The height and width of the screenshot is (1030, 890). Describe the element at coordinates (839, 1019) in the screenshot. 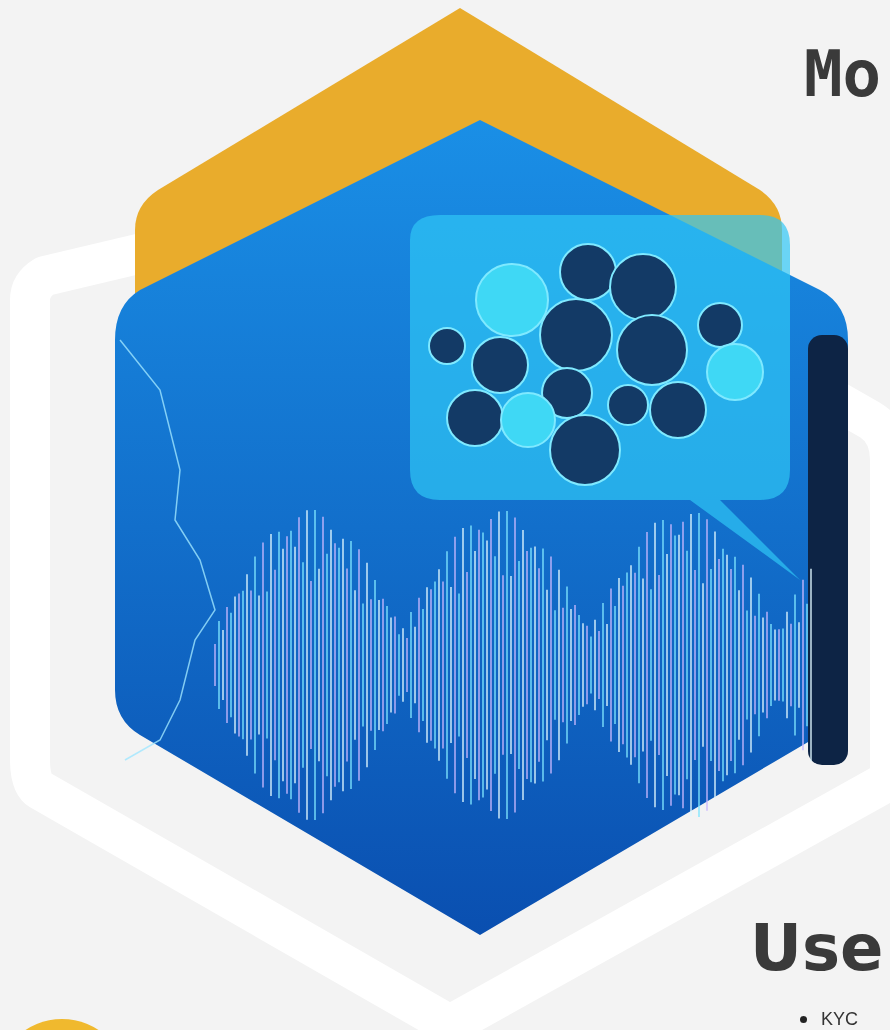

I see `list-item: KYC` at that location.